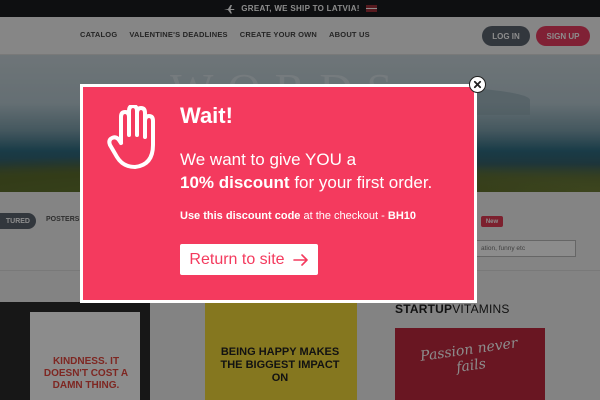  What do you see at coordinates (401, 216) in the screenshot?
I see `discount-code: BH10` at bounding box center [401, 216].